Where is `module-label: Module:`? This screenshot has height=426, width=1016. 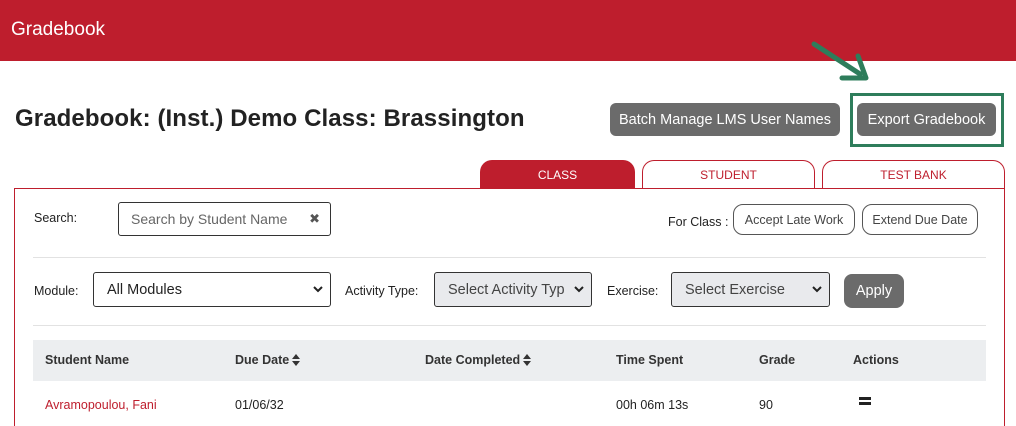
module-label: Module: is located at coordinates (56, 291).